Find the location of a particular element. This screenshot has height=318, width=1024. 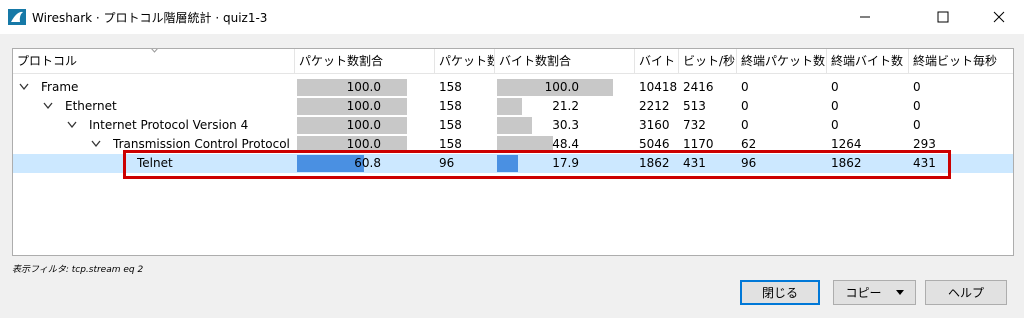

bps-value: 513 is located at coordinates (694, 106).